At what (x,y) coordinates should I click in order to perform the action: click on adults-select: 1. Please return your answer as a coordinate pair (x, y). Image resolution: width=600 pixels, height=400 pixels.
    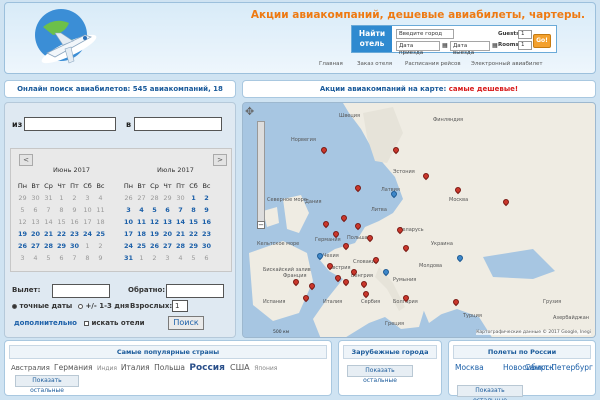
    Looking at the image, I should click on (180, 306).